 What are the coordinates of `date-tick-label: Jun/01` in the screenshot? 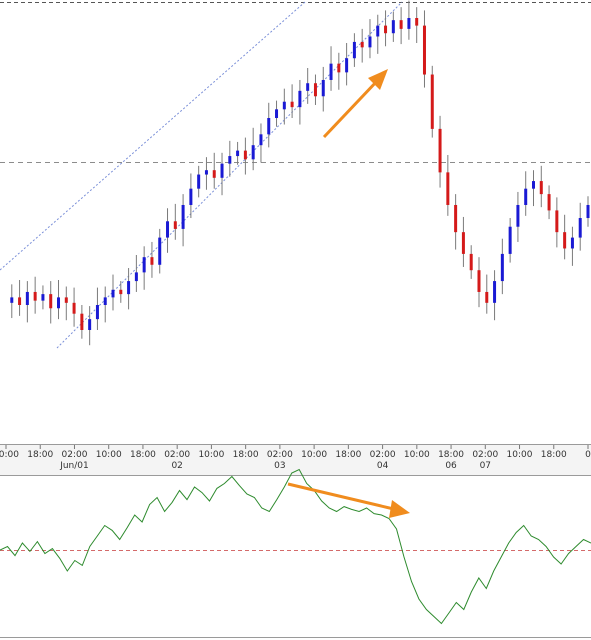 It's located at (74, 466).